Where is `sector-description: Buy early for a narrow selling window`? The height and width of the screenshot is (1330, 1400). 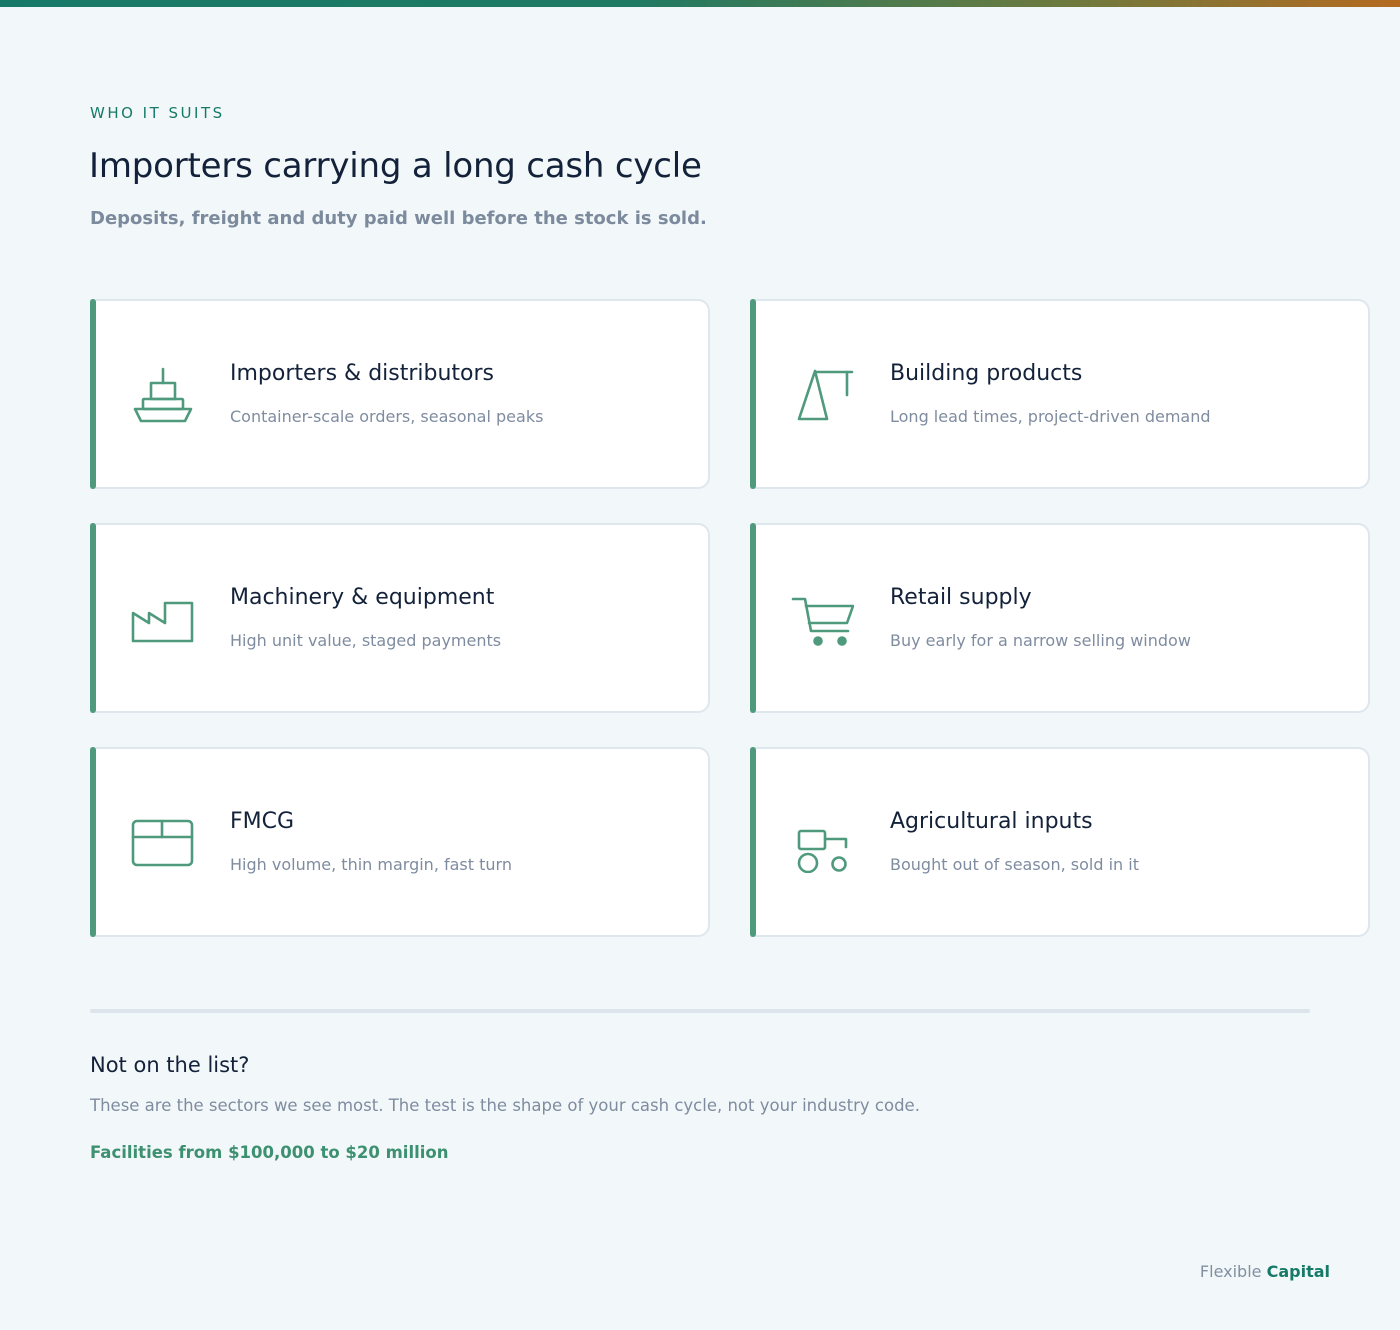 sector-description: Buy early for a narrow selling window is located at coordinates (1040, 640).